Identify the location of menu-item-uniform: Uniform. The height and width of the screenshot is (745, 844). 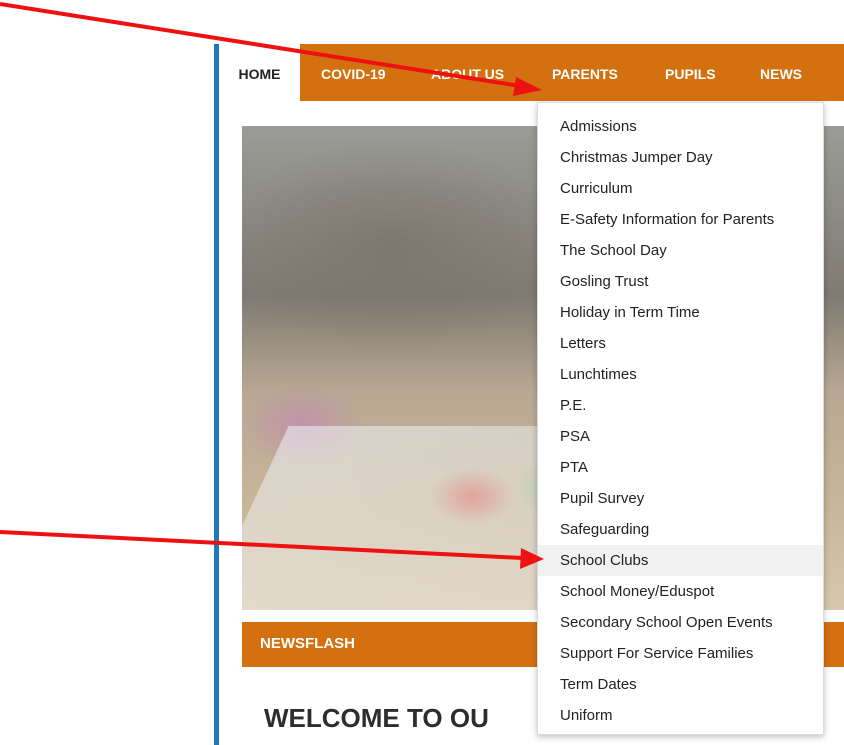
(680, 715).